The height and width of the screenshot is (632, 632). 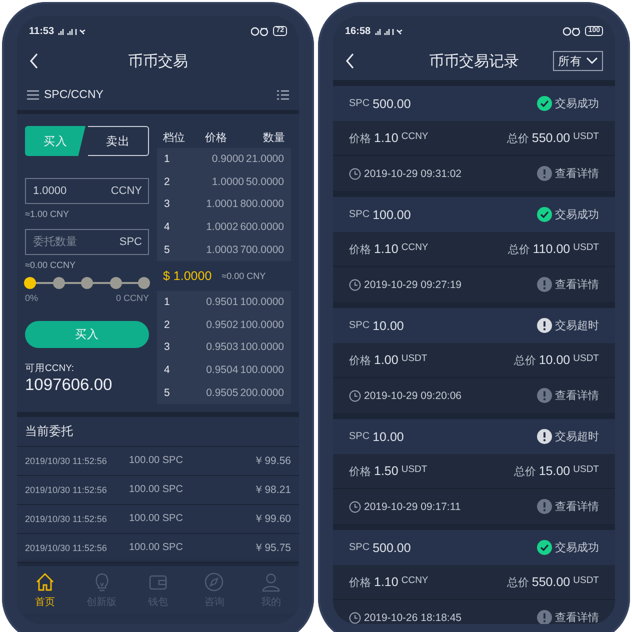 What do you see at coordinates (222, 204) in the screenshot?
I see `order-price: 1.0001` at bounding box center [222, 204].